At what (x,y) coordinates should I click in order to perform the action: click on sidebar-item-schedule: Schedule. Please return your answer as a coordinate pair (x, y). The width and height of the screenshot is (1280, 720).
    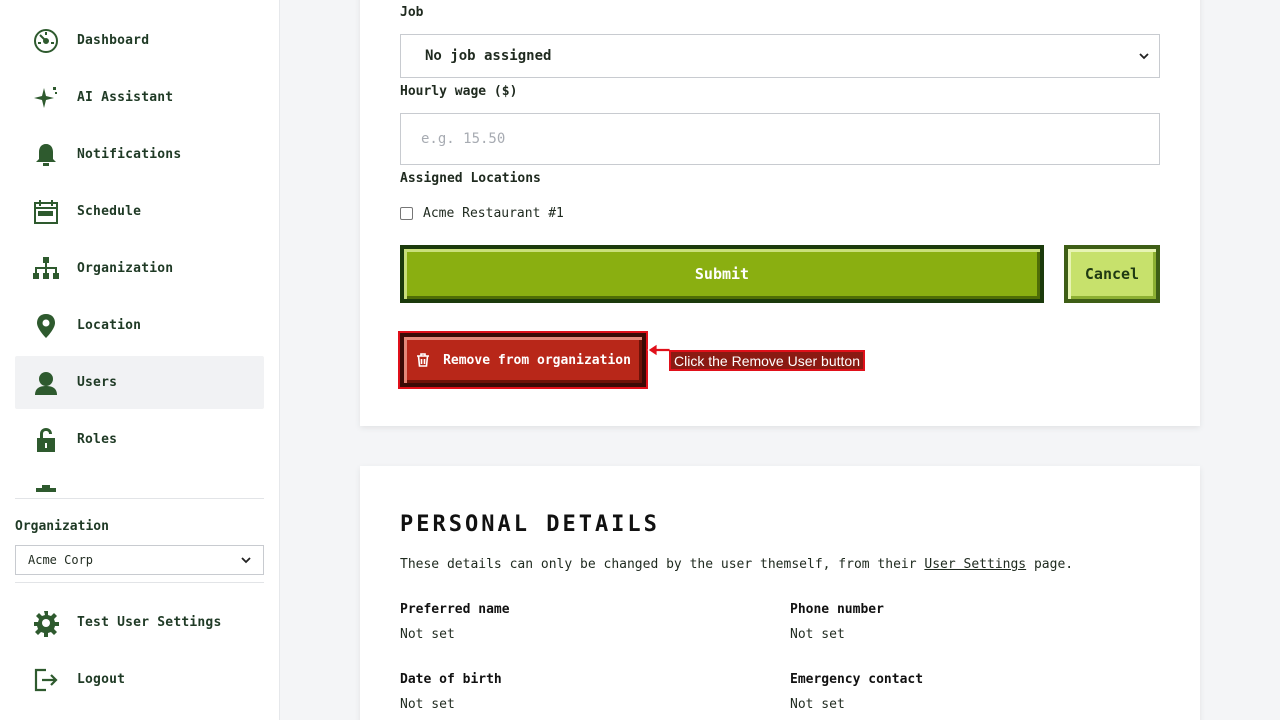
    Looking at the image, I should click on (139, 211).